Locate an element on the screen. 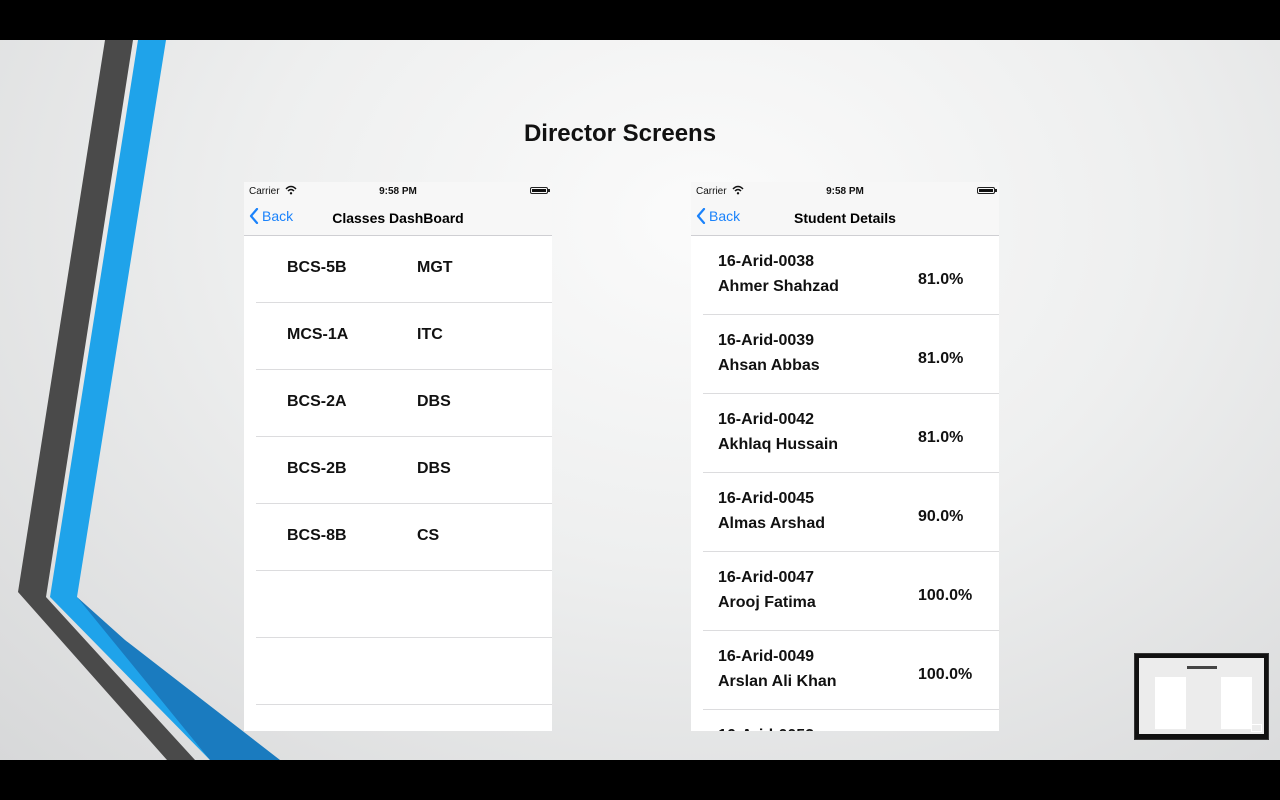 The width and height of the screenshot is (1280, 800). thumbnail-screen is located at coordinates (1201, 696).